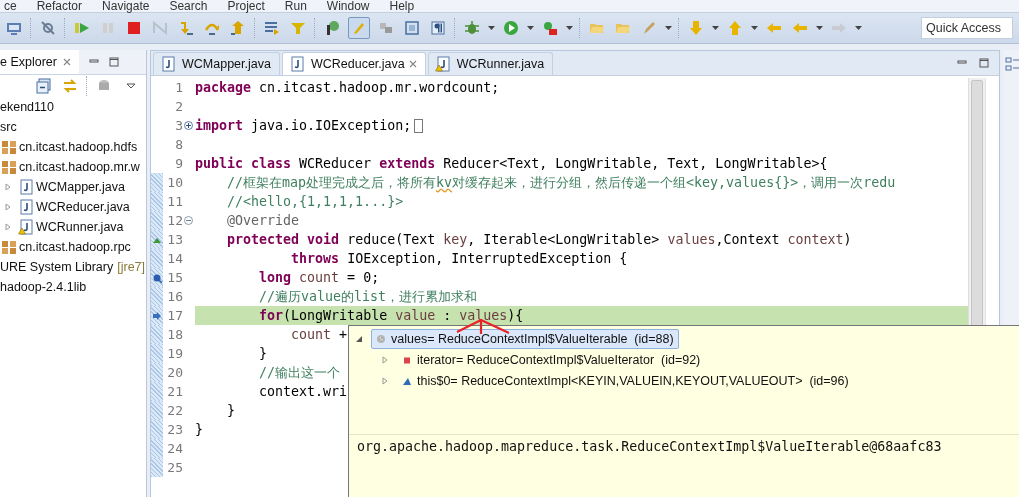 The image size is (1019, 497). I want to click on tree-item: hadoop-2.4.1lib, so click(43, 287).